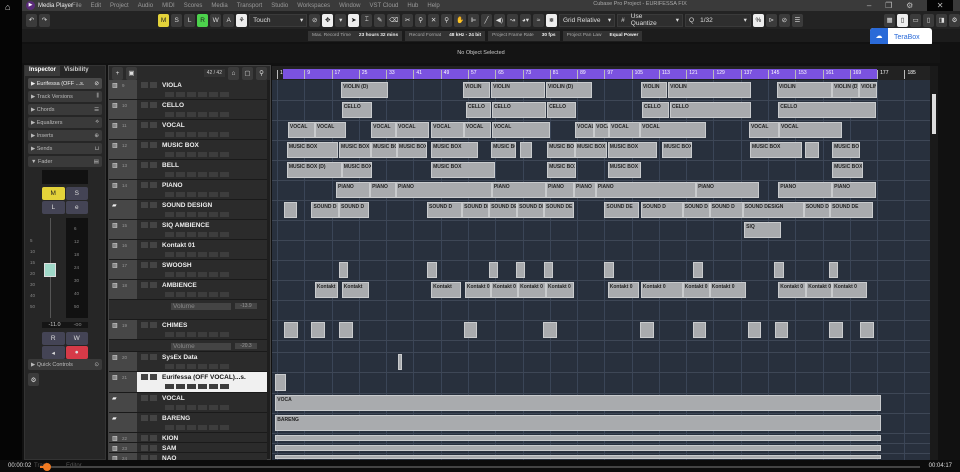 This screenshot has width=960, height=472. Describe the element at coordinates (784, 20) in the screenshot. I see `quantize-reset-button: ⊘` at that location.